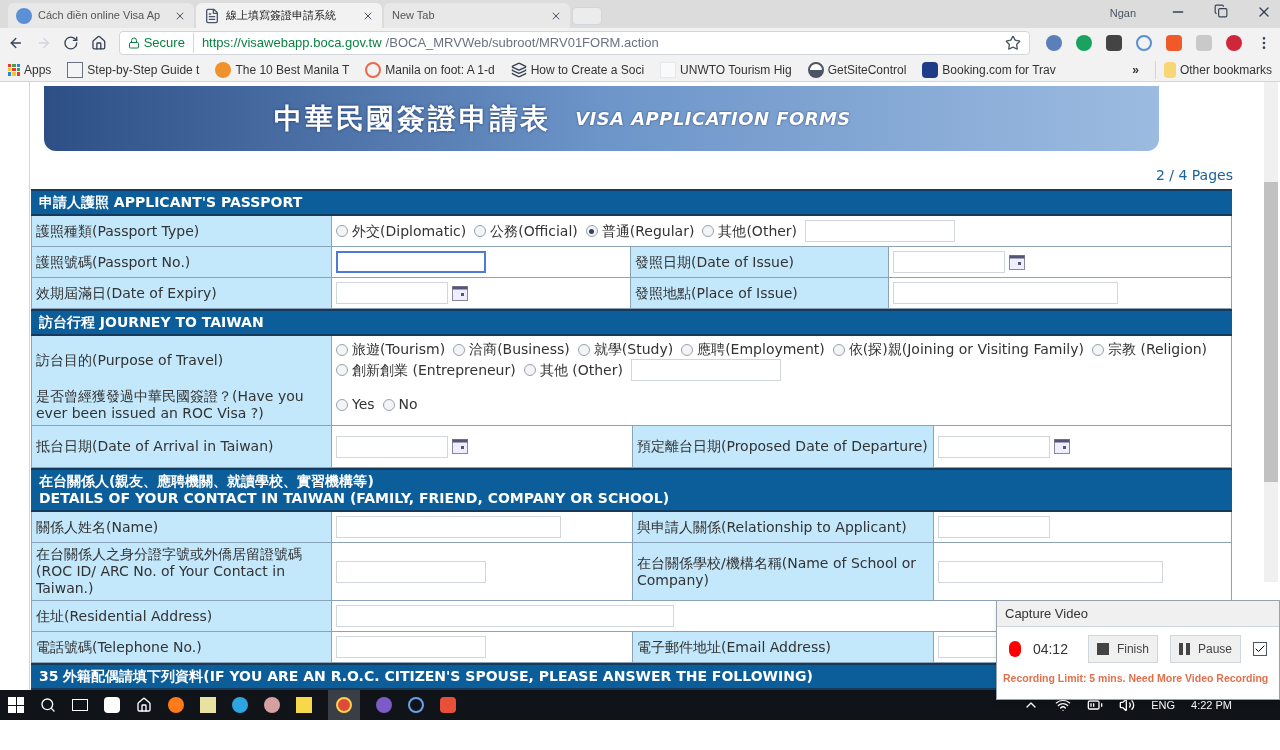 This screenshot has height=750, width=1280. What do you see at coordinates (426, 370) in the screenshot?
I see `radio-option: 創新創業 (Entrepreneur)` at bounding box center [426, 370].